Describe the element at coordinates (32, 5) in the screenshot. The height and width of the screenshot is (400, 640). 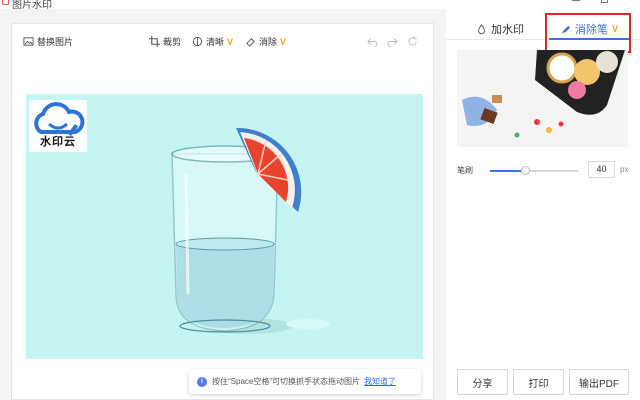
I see `window-title: 图片水印` at that location.